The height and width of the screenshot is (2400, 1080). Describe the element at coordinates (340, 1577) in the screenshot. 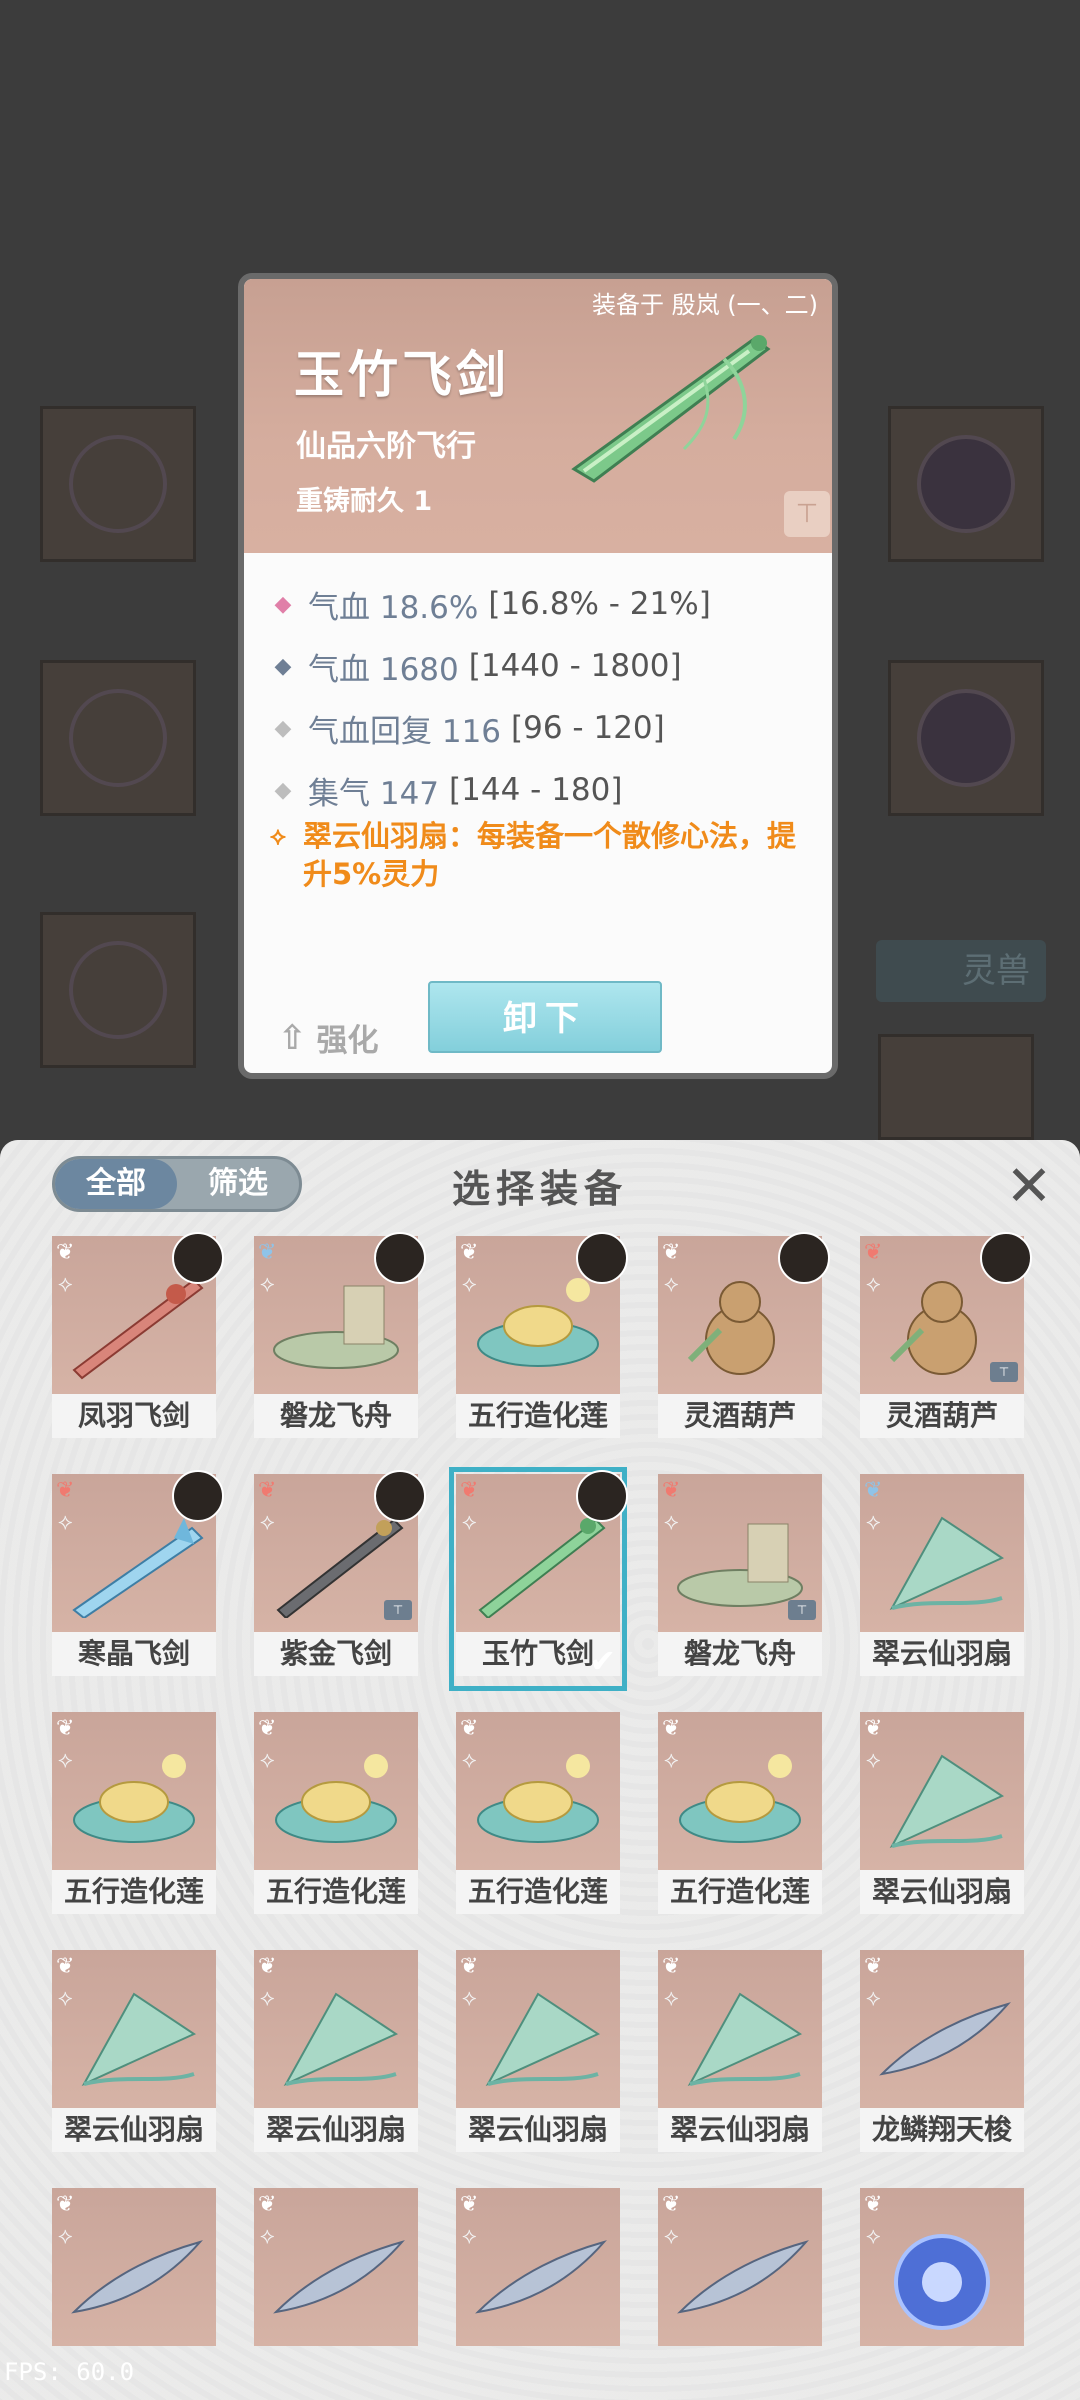

I see `equipment-item: ❦ ⟡ ⊤ 紫金飞剑` at that location.